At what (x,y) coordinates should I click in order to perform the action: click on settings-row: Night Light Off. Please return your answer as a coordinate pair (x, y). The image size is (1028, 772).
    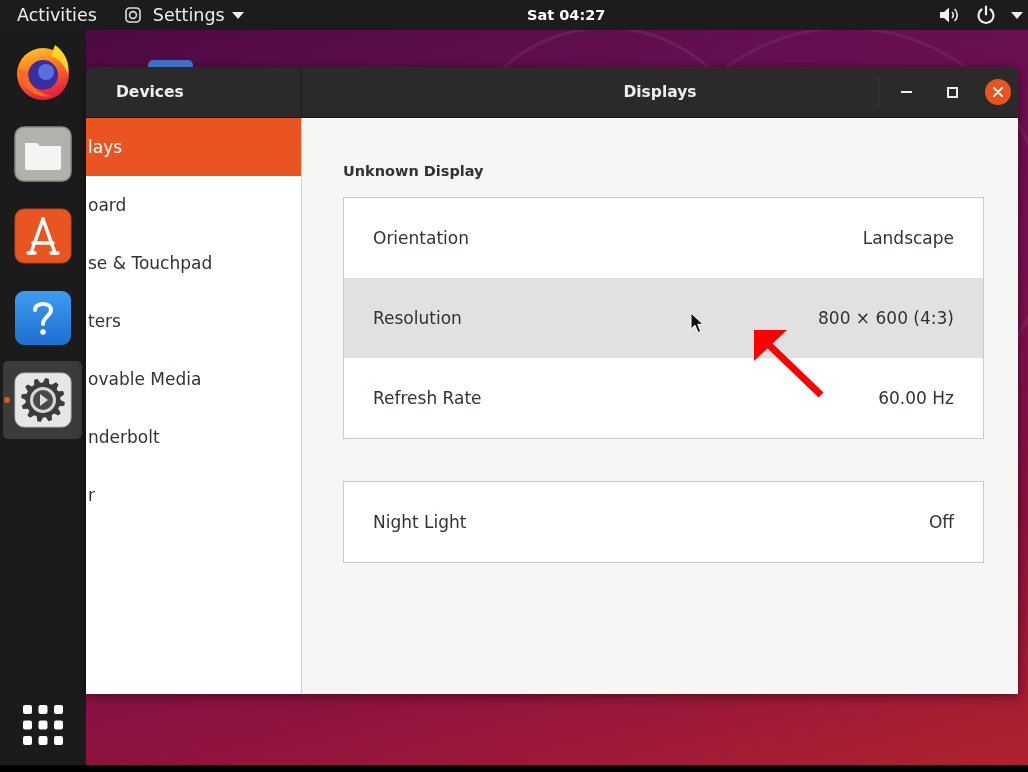
    Looking at the image, I should click on (663, 522).